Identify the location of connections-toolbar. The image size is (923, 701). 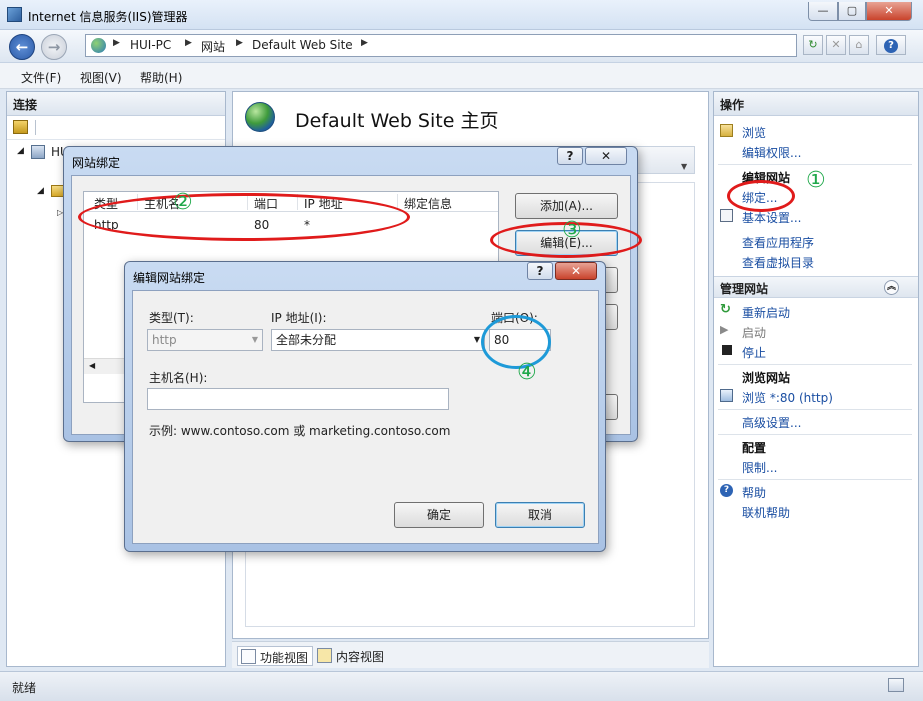
(116, 128).